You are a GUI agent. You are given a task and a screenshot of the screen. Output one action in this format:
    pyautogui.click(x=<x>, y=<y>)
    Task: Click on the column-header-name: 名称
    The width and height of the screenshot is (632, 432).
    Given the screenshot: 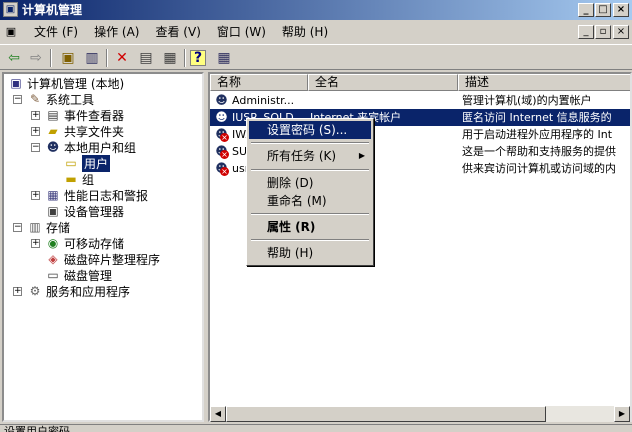 What is the action you would take?
    pyautogui.click(x=259, y=82)
    